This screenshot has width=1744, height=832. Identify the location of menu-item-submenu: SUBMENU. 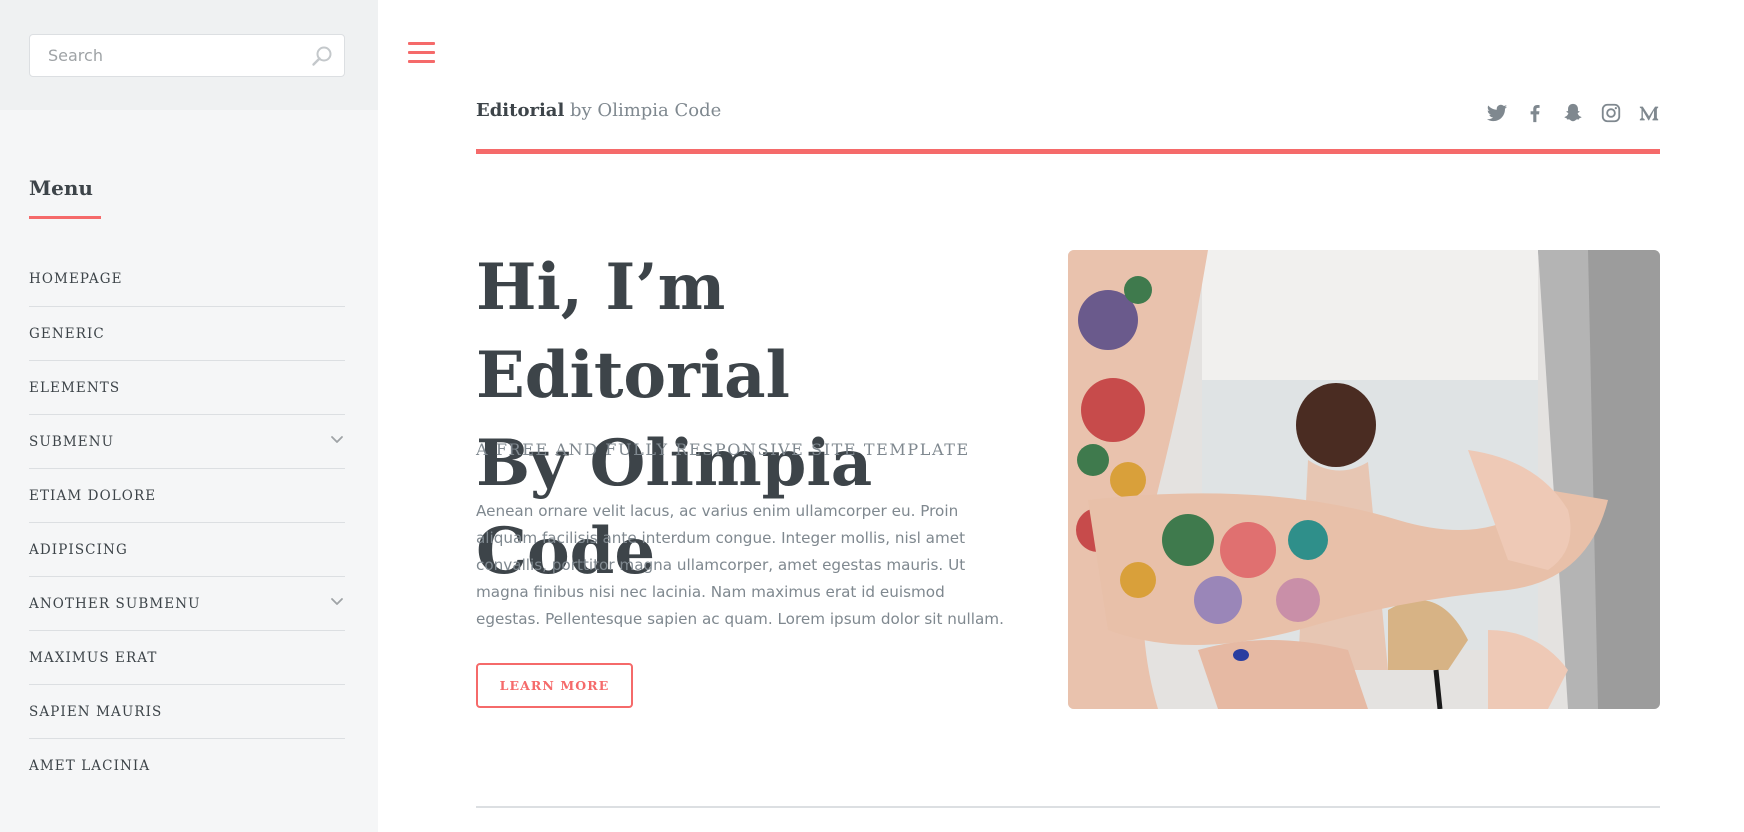
(187, 441).